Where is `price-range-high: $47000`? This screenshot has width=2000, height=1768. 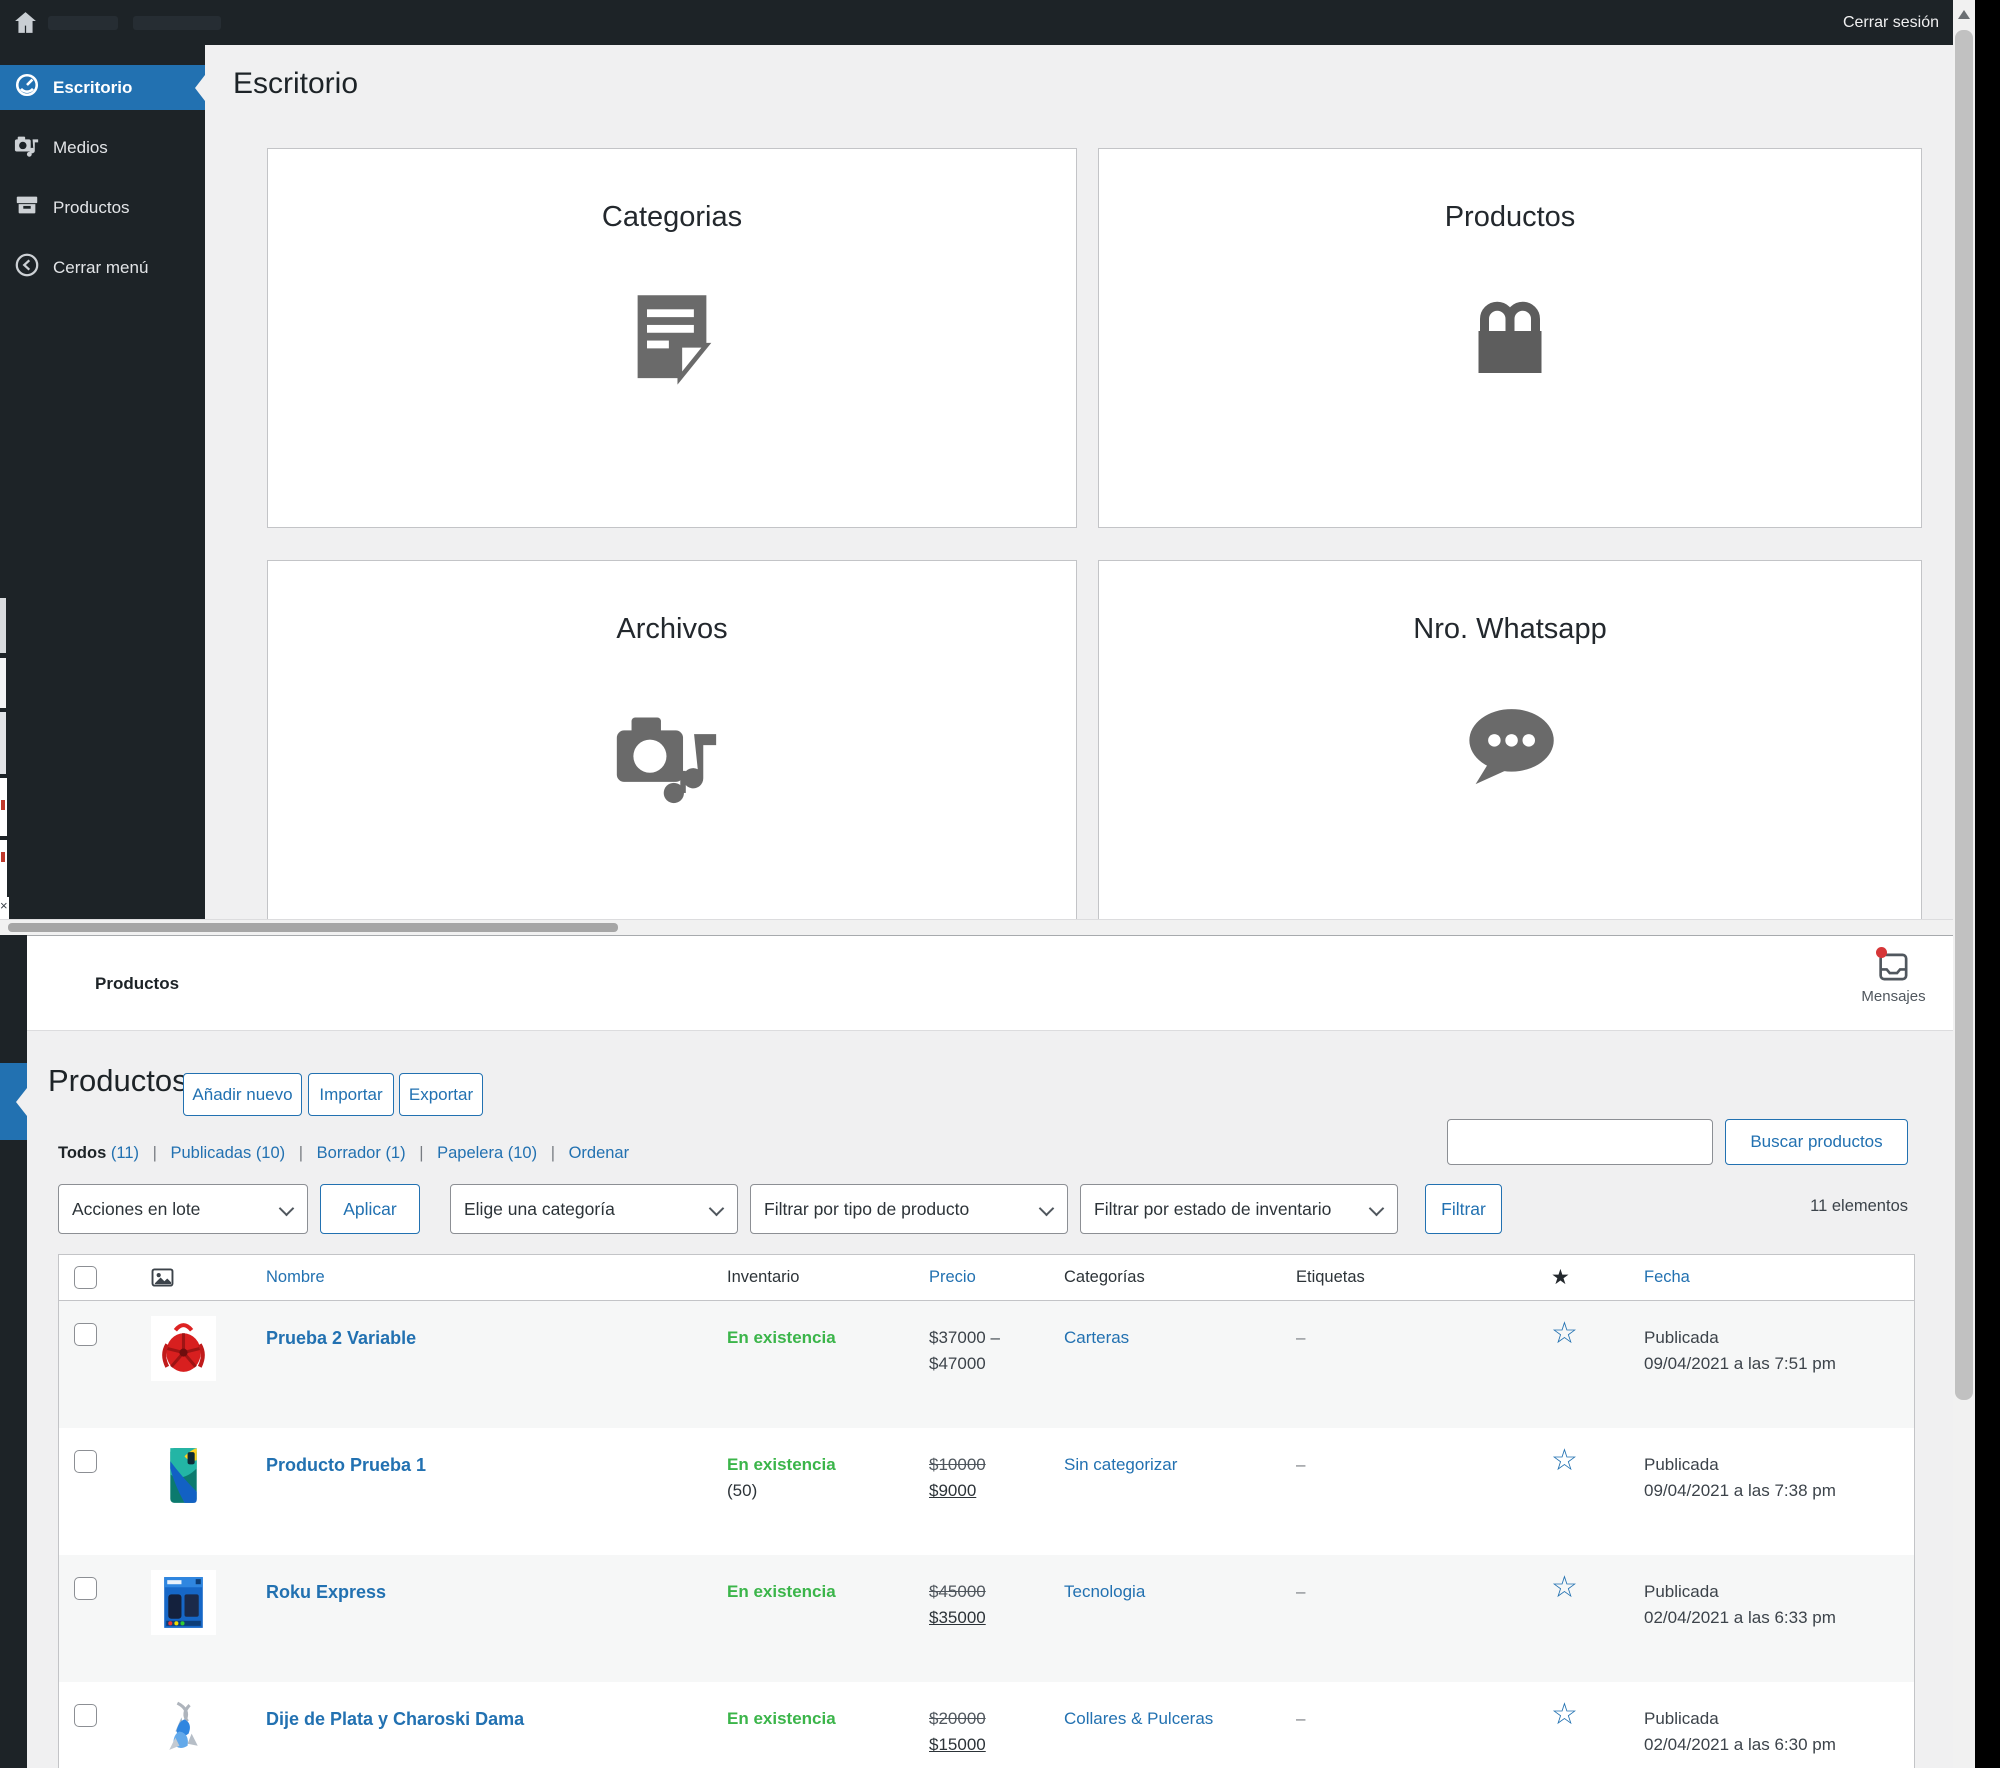 price-range-high: $47000 is located at coordinates (957, 1363).